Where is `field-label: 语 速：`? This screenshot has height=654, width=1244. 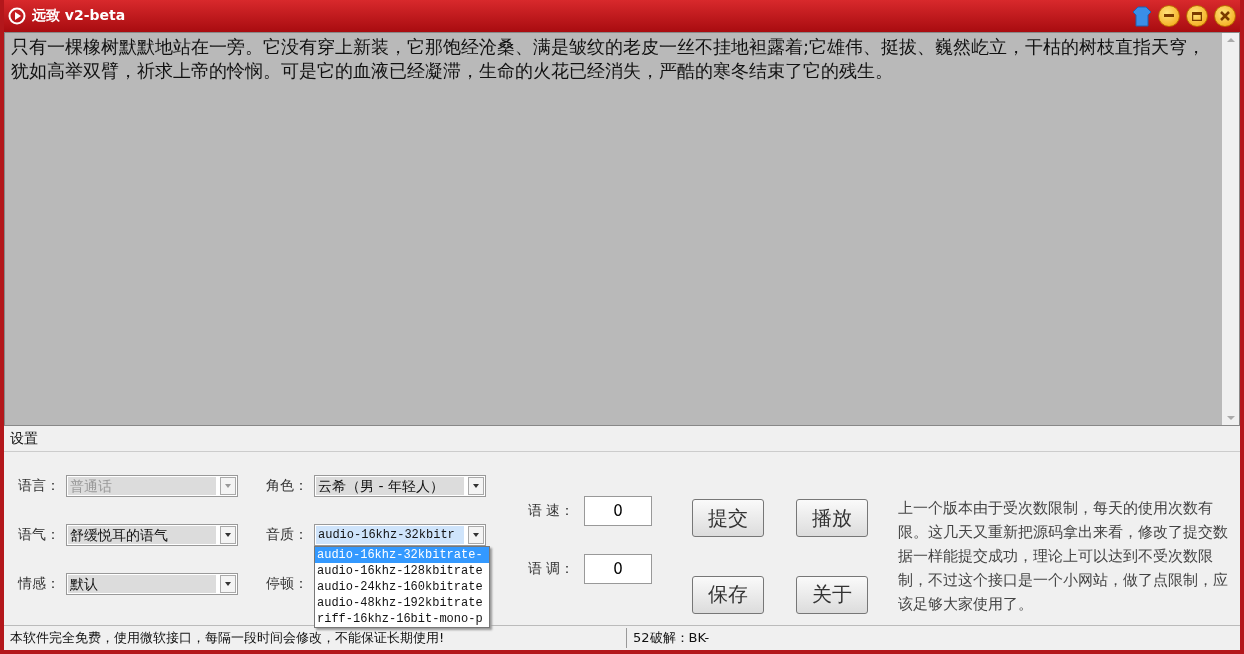
field-label: 语 速： is located at coordinates (552, 511).